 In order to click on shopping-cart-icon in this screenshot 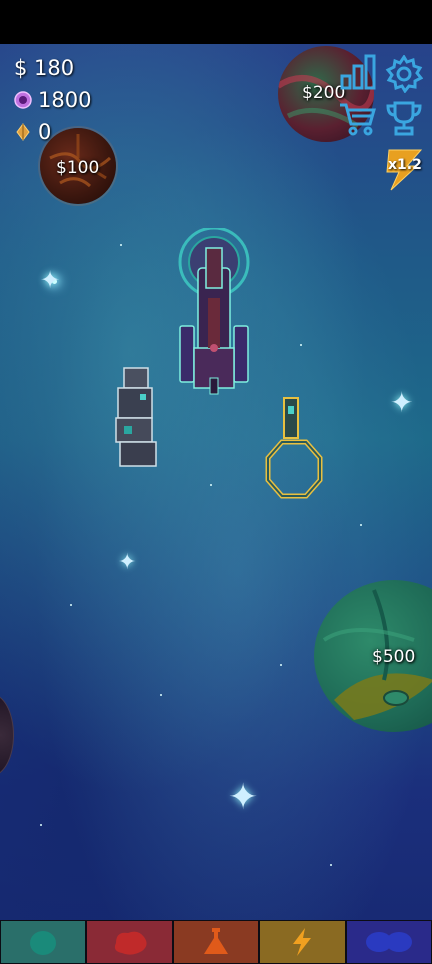, I will do `click(357, 119)`.